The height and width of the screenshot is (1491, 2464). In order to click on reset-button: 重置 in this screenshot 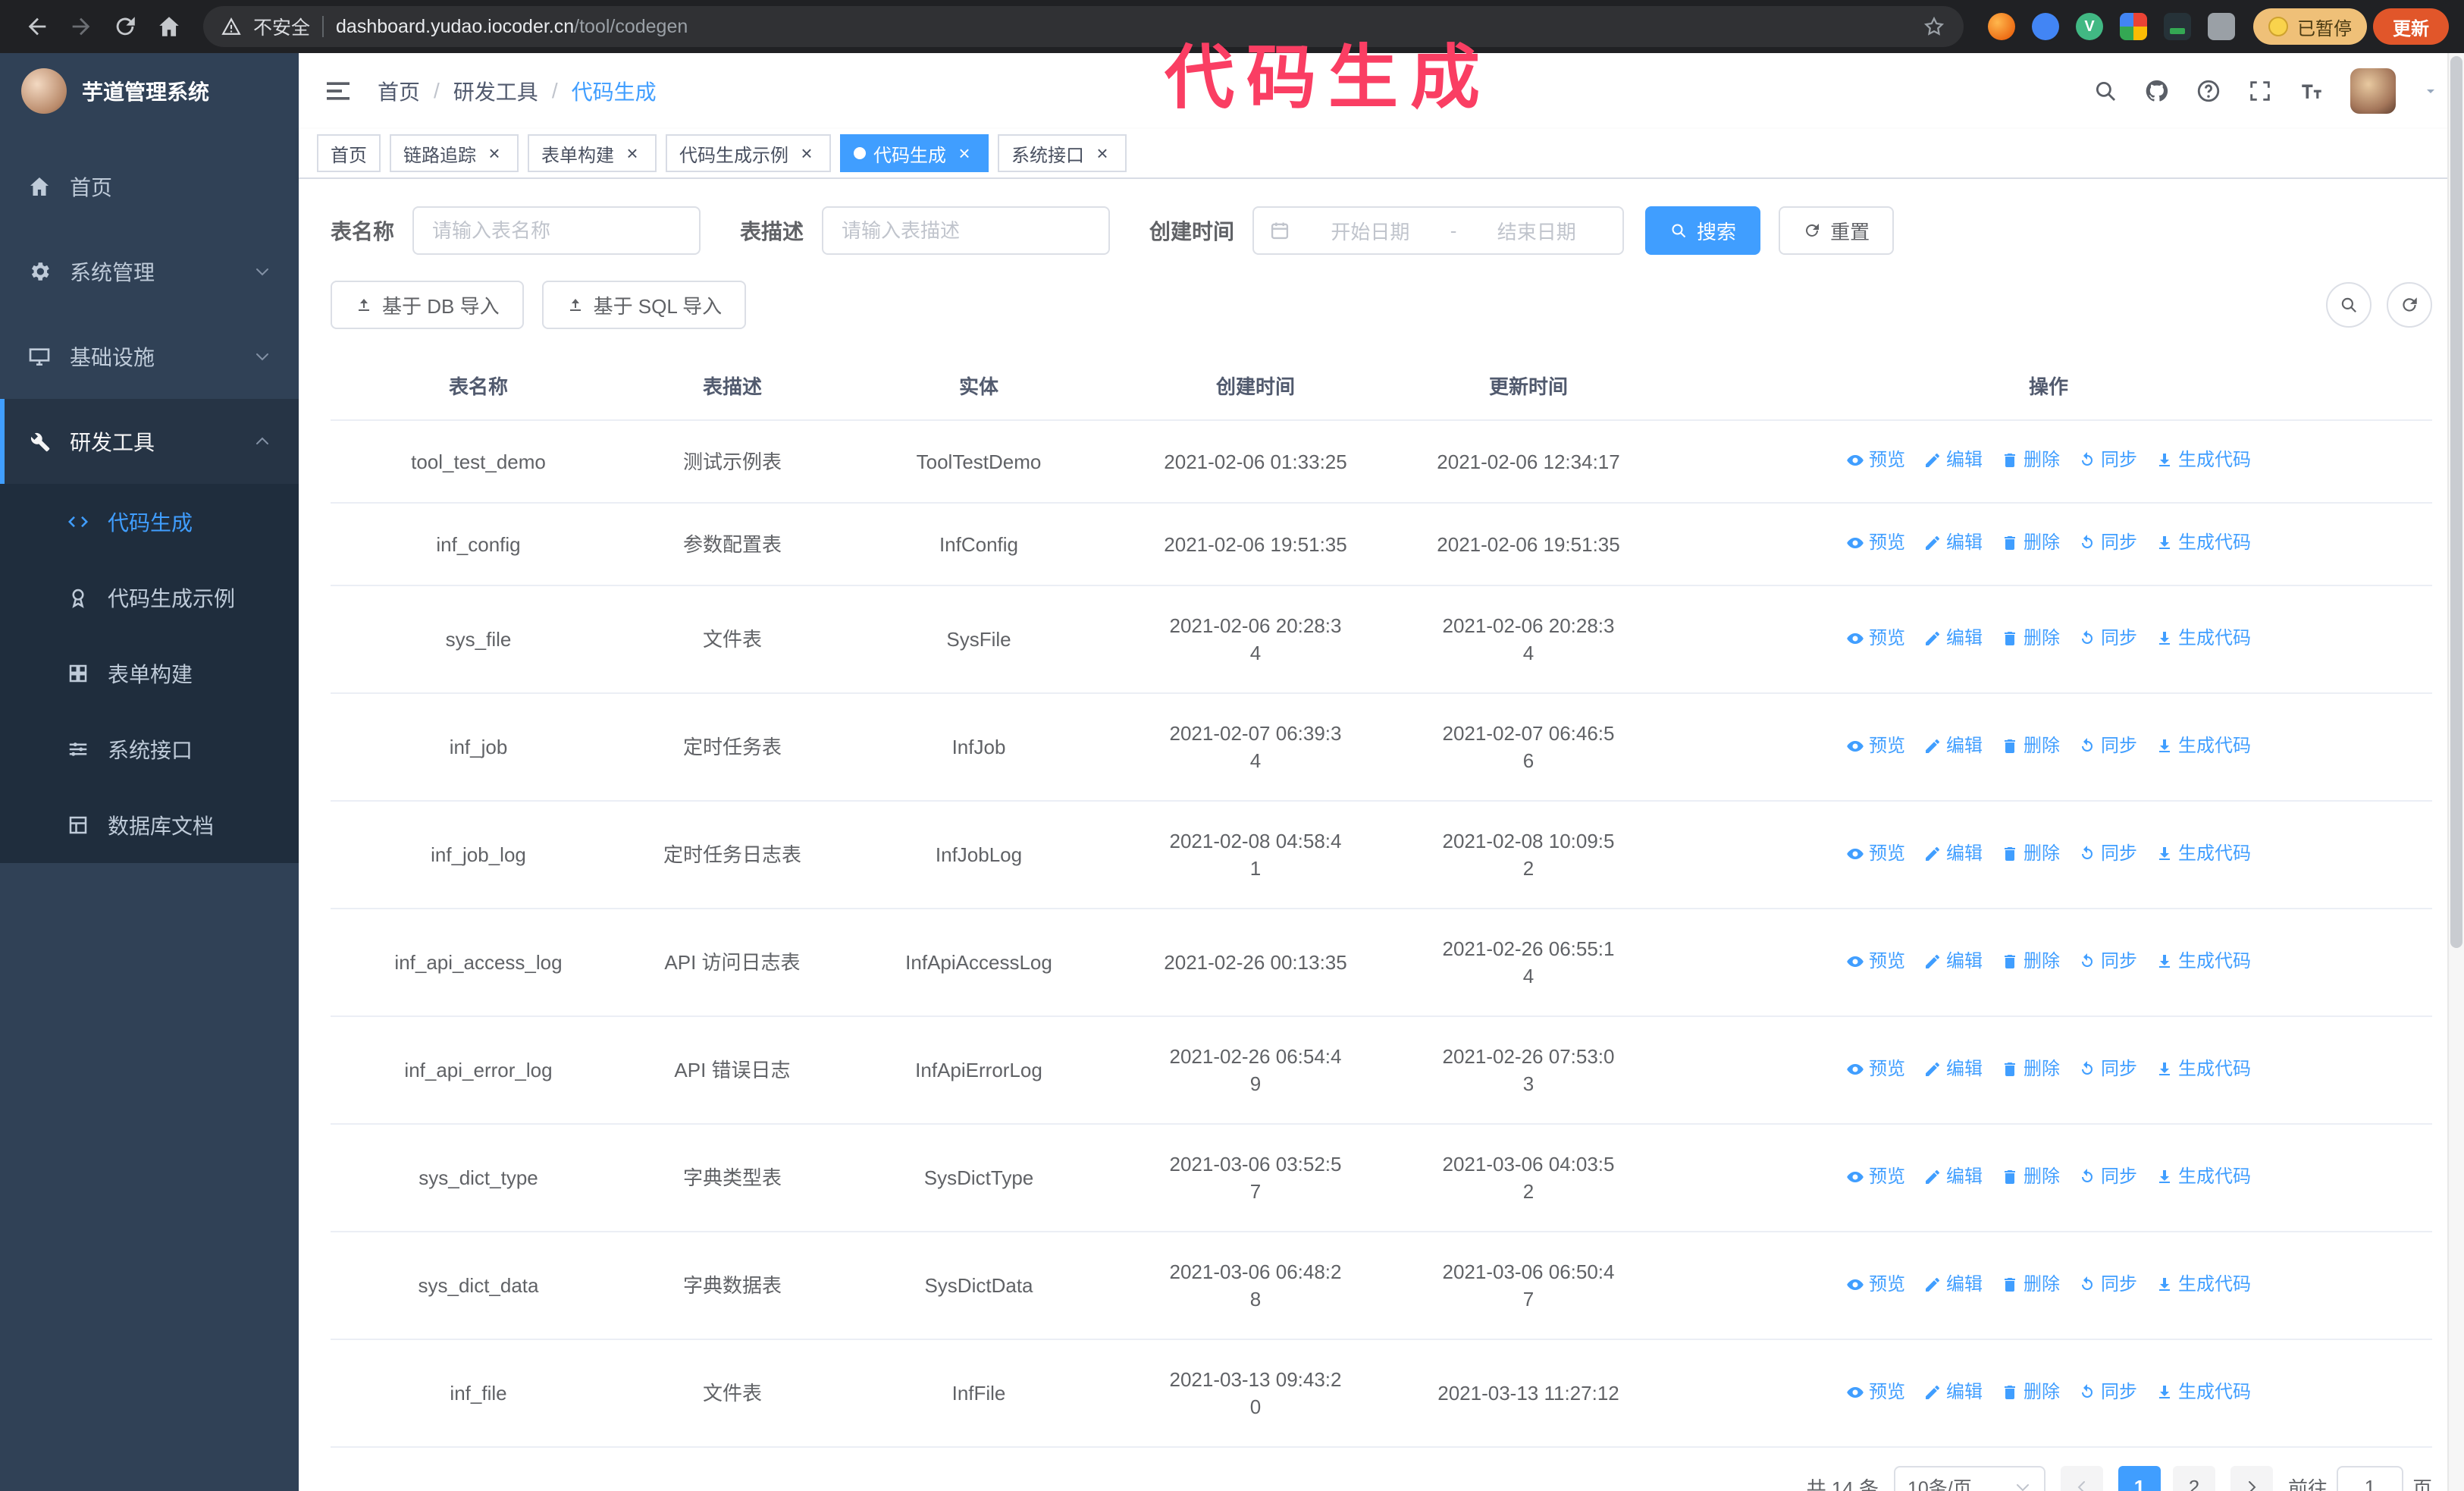, I will do `click(1837, 230)`.